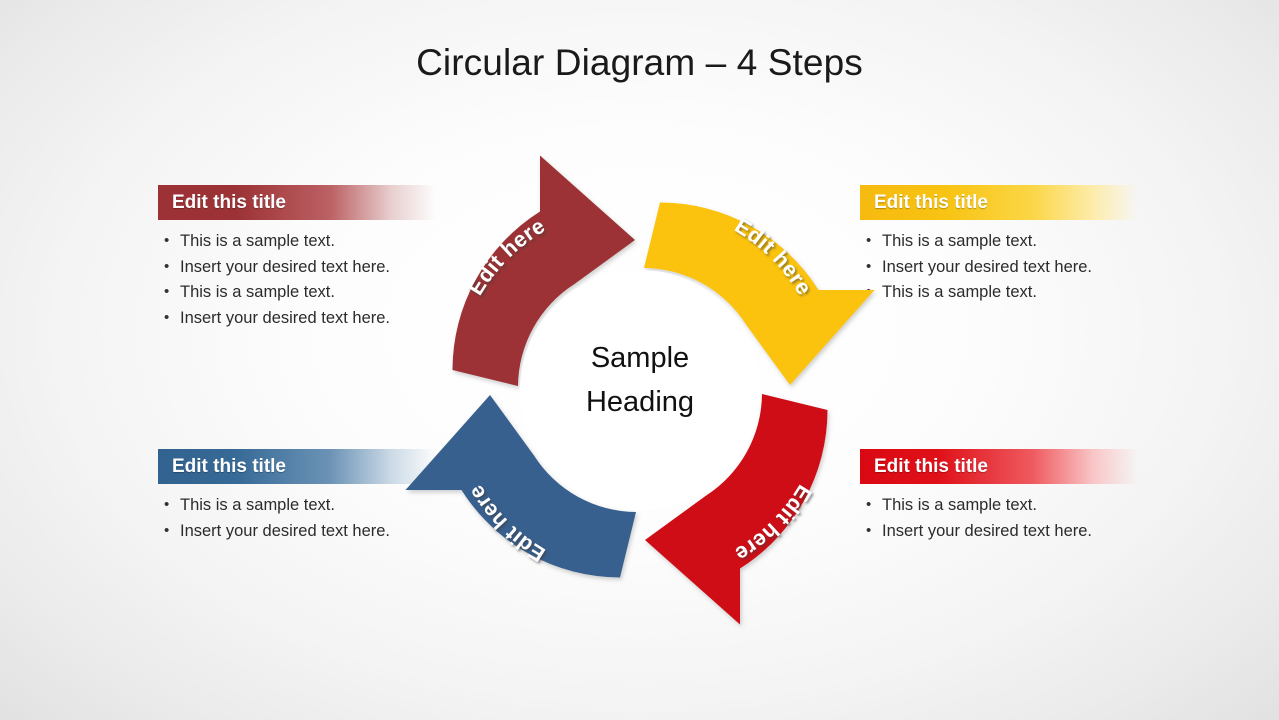 The image size is (1279, 720). What do you see at coordinates (999, 466) in the screenshot?
I see `block-header-bottom-right: Edit this title` at bounding box center [999, 466].